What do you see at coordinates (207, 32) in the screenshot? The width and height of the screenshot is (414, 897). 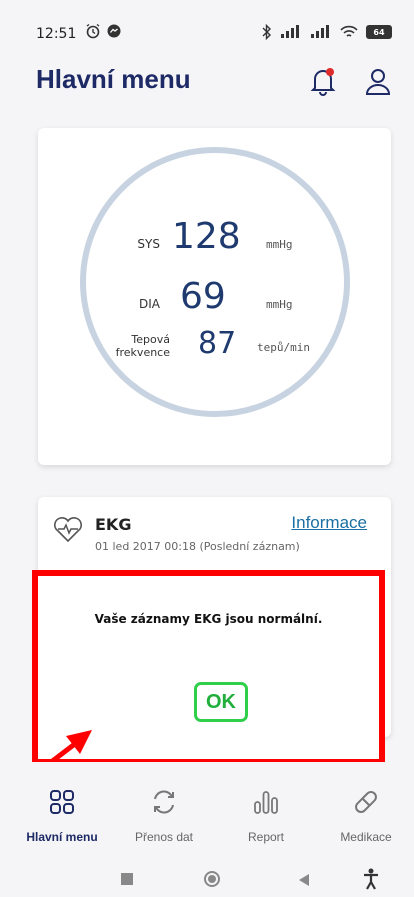 I see `status-bar: 12:51 64` at bounding box center [207, 32].